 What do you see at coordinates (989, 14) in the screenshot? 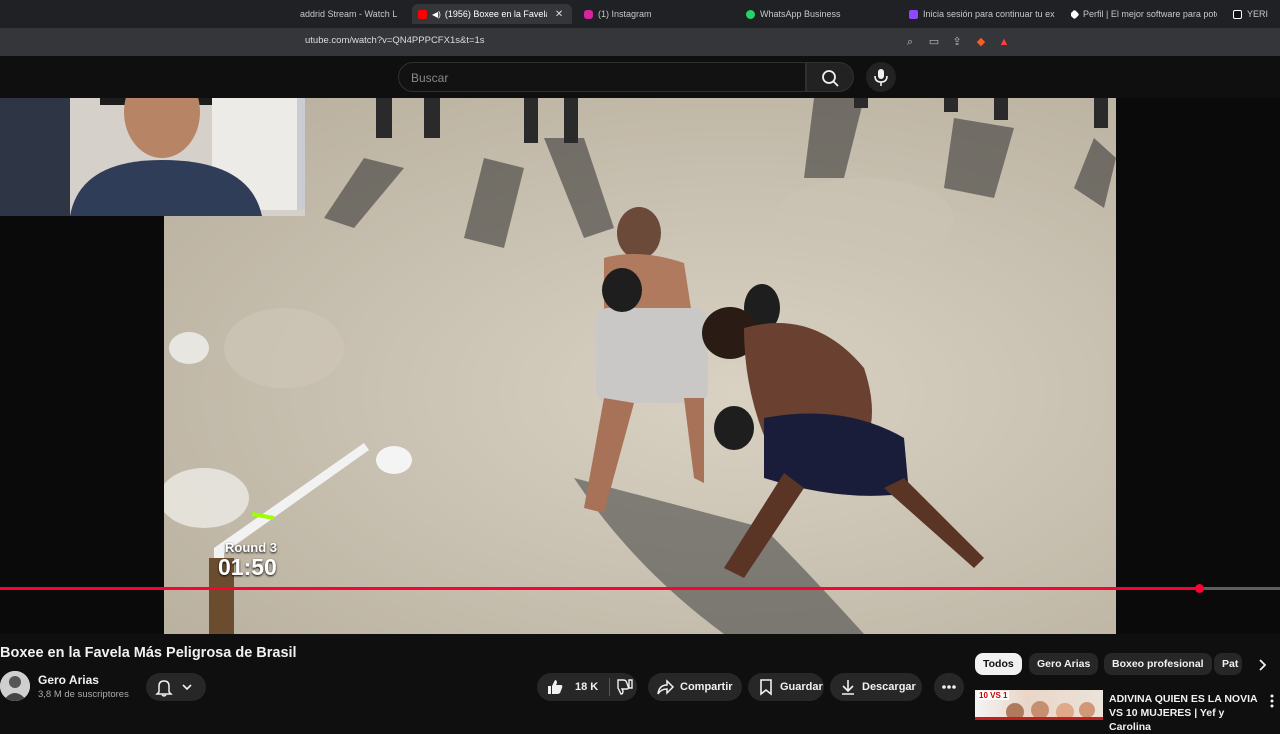
I see `tab-label: Inicia sesión para continuar tu exp` at bounding box center [989, 14].